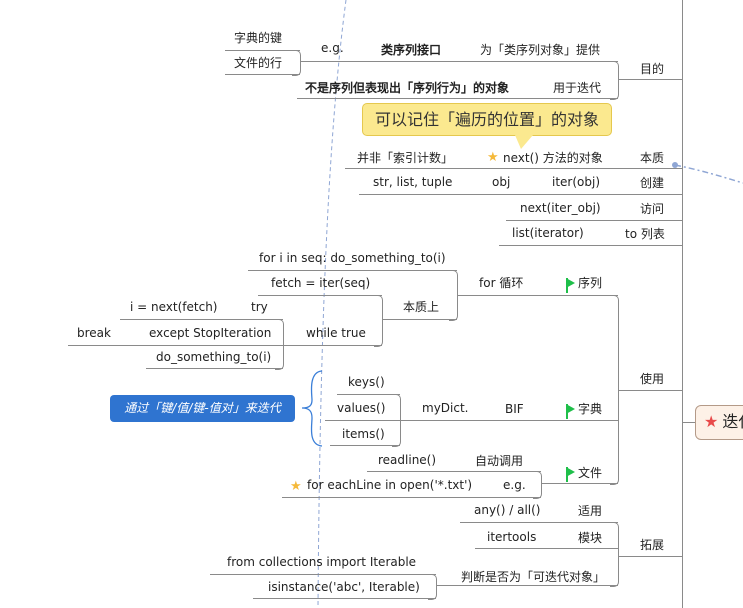 This screenshot has width=743, height=608. What do you see at coordinates (336, 333) in the screenshot?
I see `node-while-true: while true` at bounding box center [336, 333].